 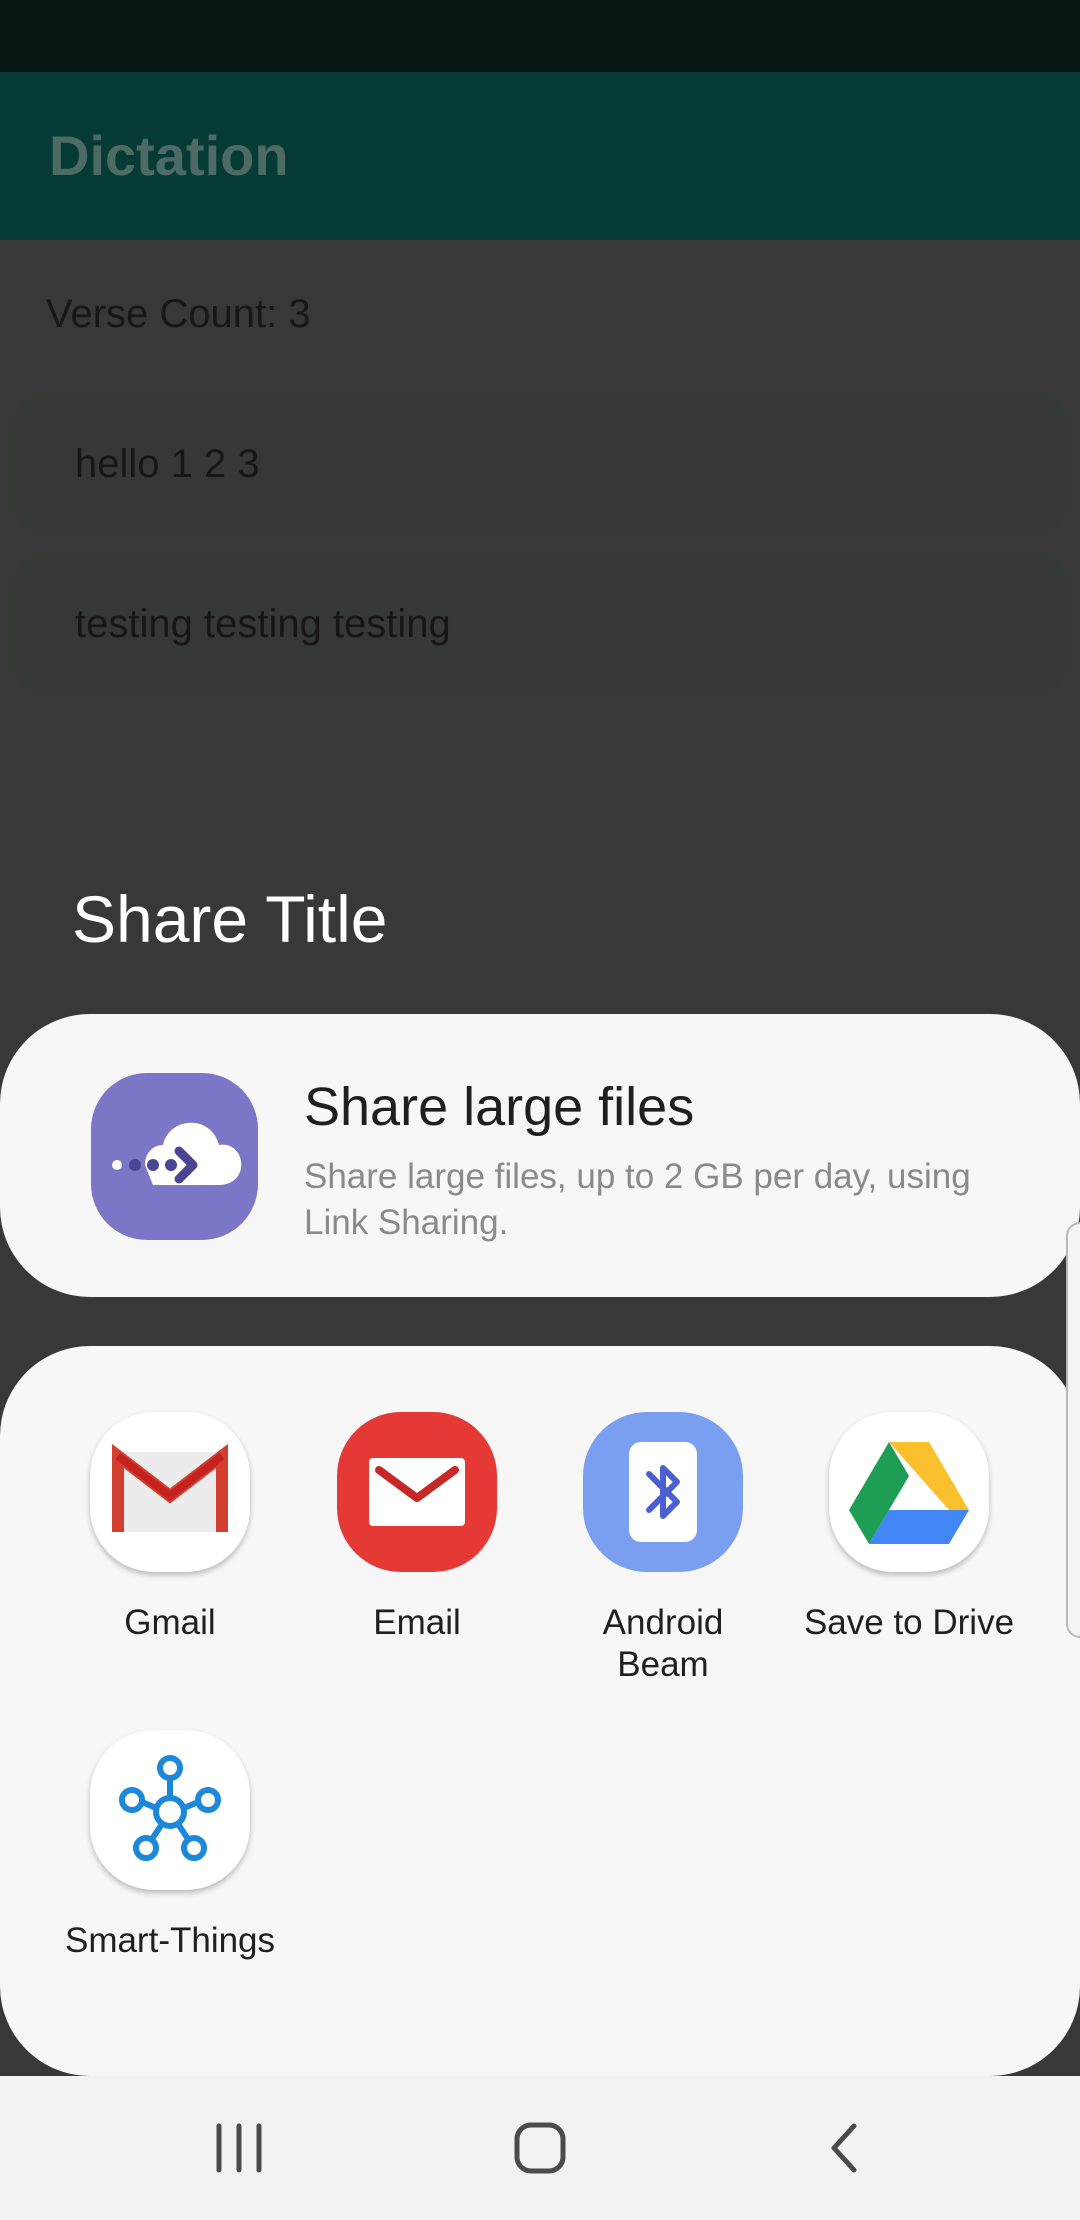 I want to click on home-icon, so click(x=540, y=2148).